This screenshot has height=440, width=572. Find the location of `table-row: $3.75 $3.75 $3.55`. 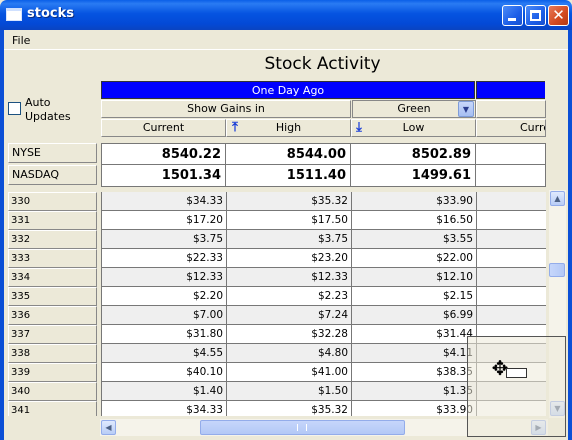

table-row: $3.75 $3.75 $3.55 is located at coordinates (324, 239).